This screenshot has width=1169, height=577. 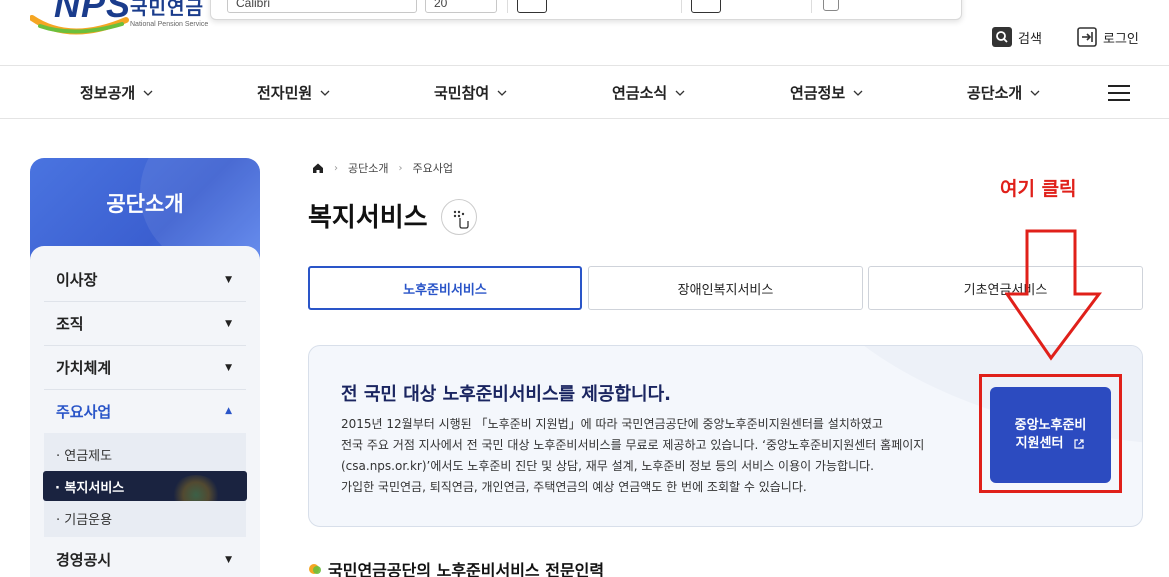 What do you see at coordinates (84, 456) in the screenshot?
I see `sidebar-subitem-label: · 연금제도` at bounding box center [84, 456].